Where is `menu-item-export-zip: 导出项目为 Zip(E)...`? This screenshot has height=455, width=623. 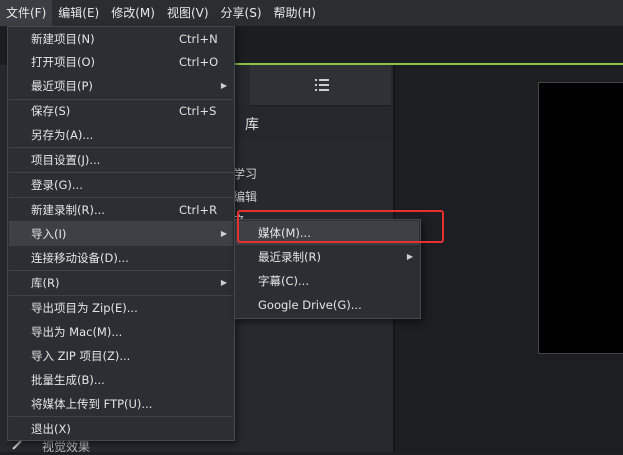
menu-item-export-zip: 导出项目为 Zip(E)... is located at coordinates (121, 308).